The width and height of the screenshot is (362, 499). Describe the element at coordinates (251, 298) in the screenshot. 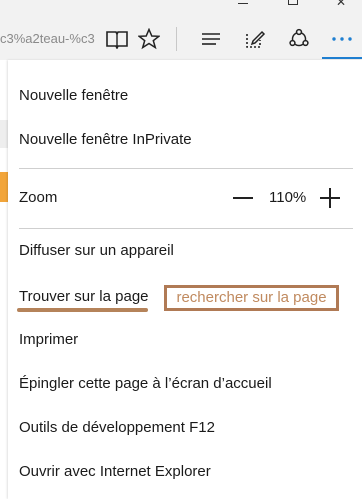

I see `annotation-label: rechercher sur la page` at that location.